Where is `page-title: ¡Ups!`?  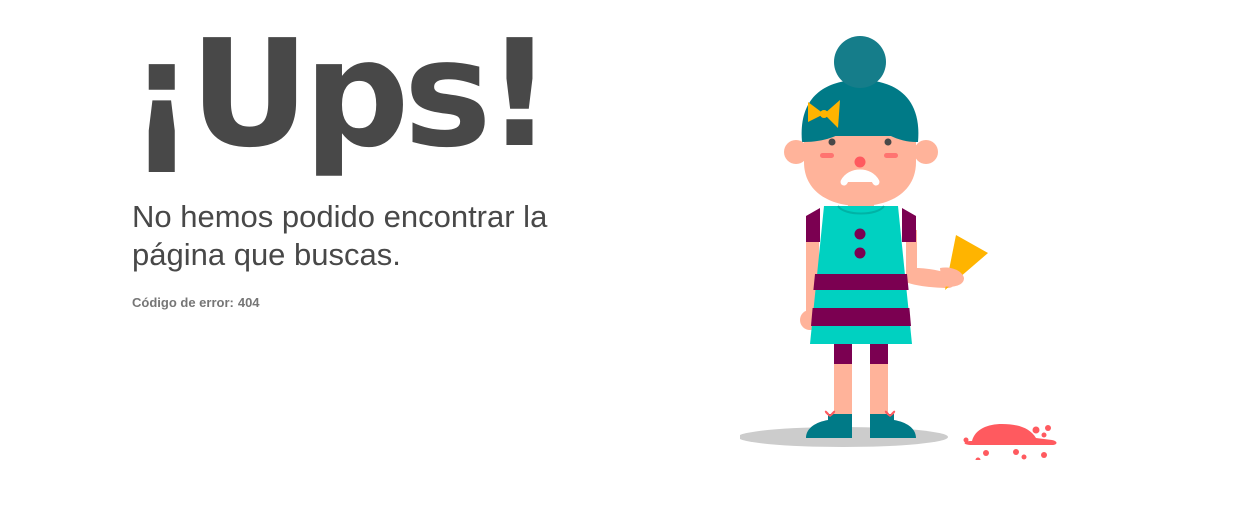
page-title: ¡Ups! is located at coordinates (340, 94).